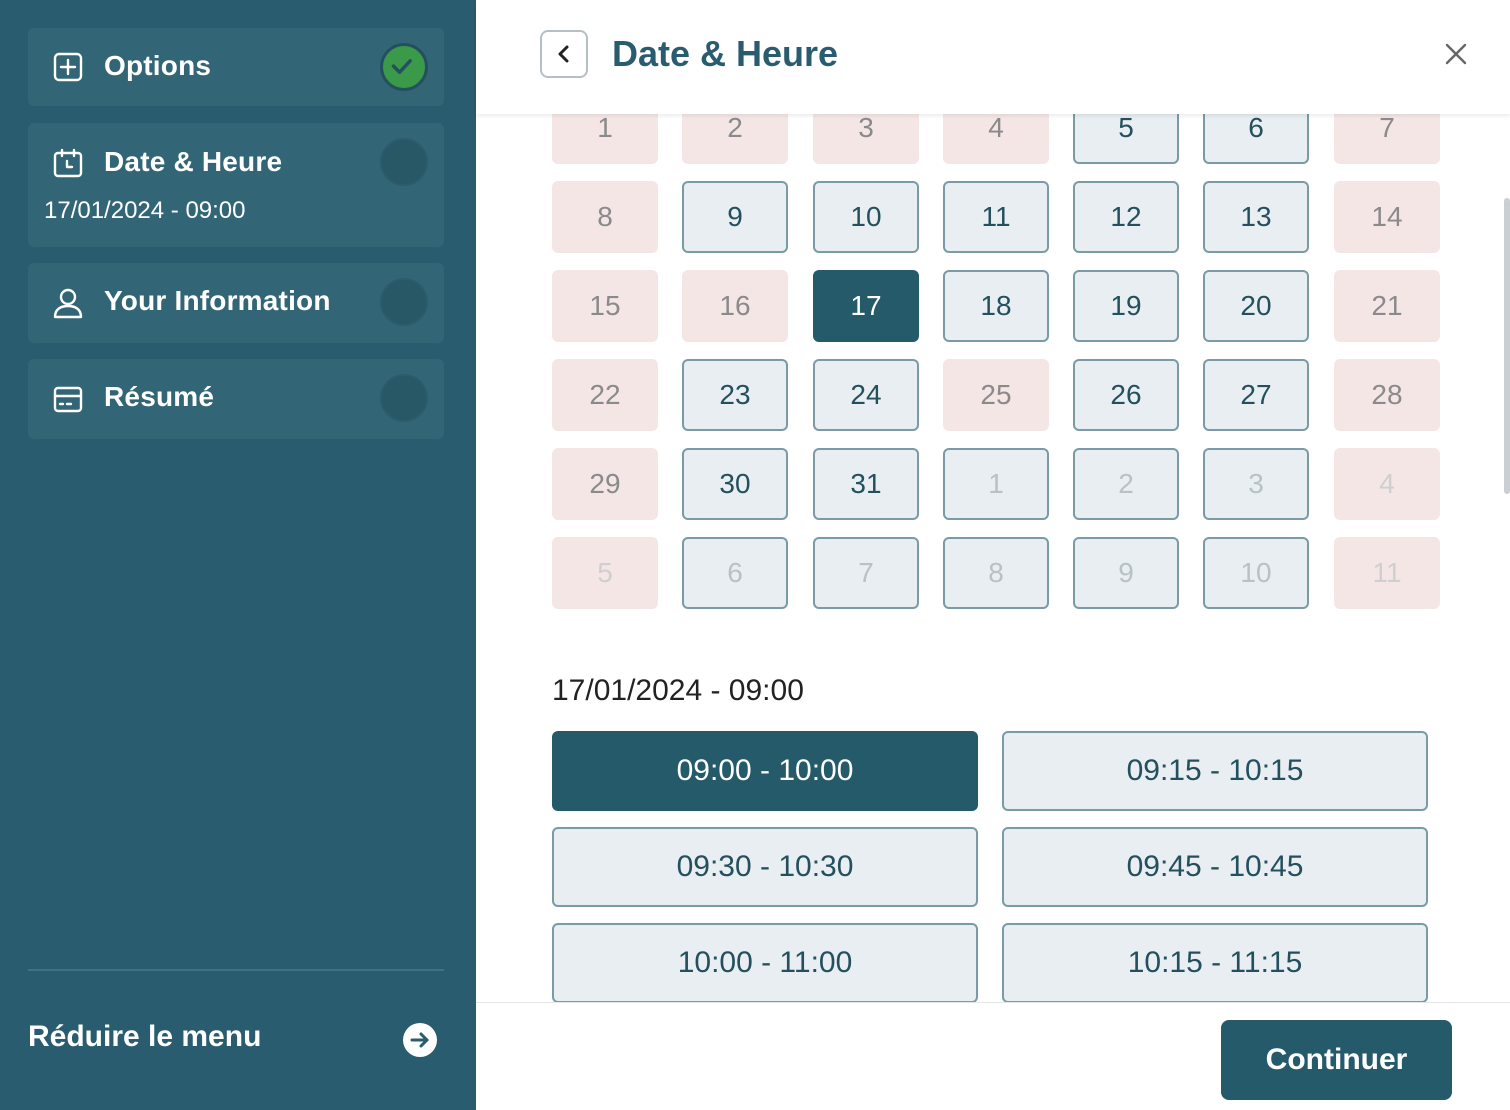  What do you see at coordinates (993, 1056) in the screenshot?
I see `footer: Continuer` at bounding box center [993, 1056].